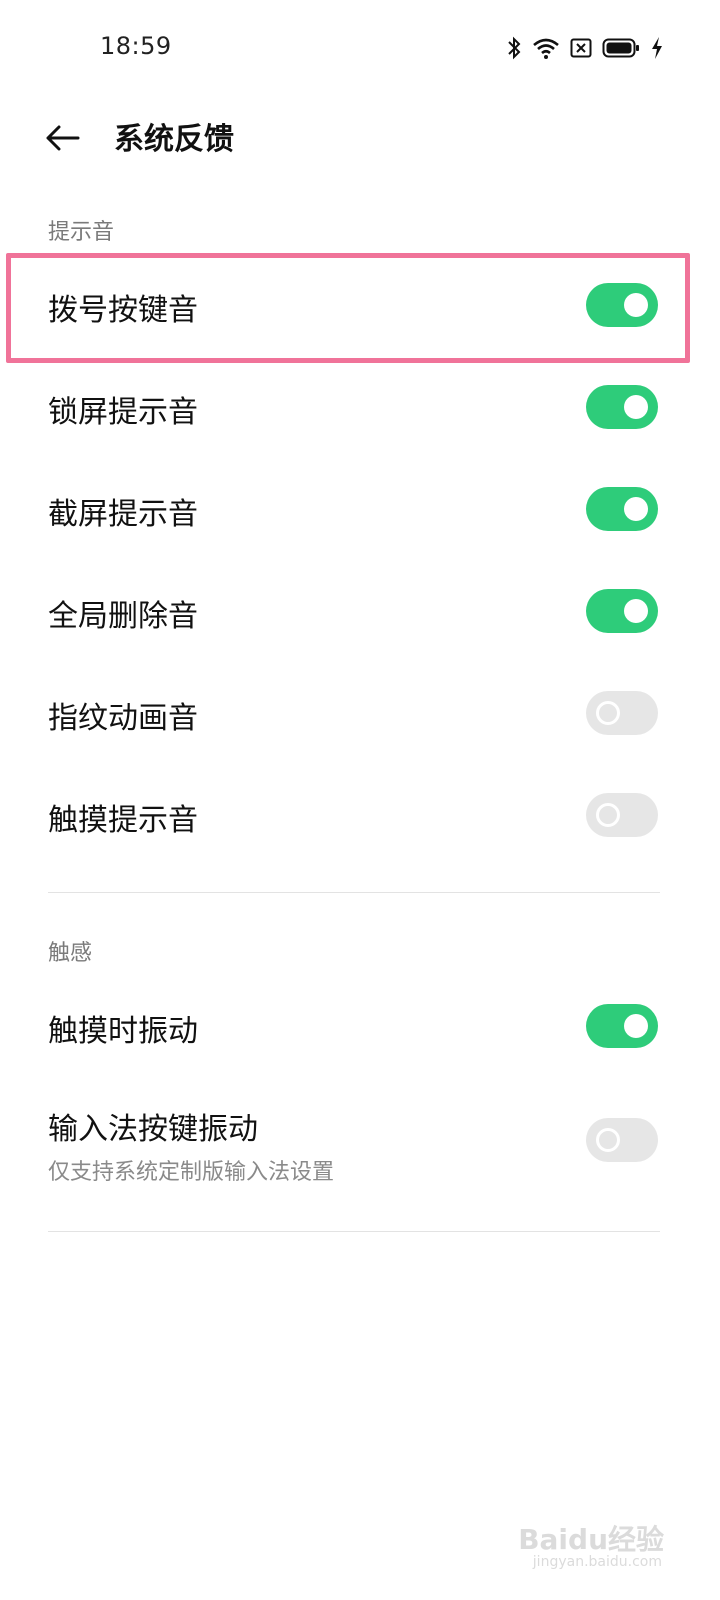 This screenshot has height=1600, width=720. Describe the element at coordinates (360, 408) in the screenshot. I see `settings-row-lock-screen-tone: 锁屏提示音` at that location.